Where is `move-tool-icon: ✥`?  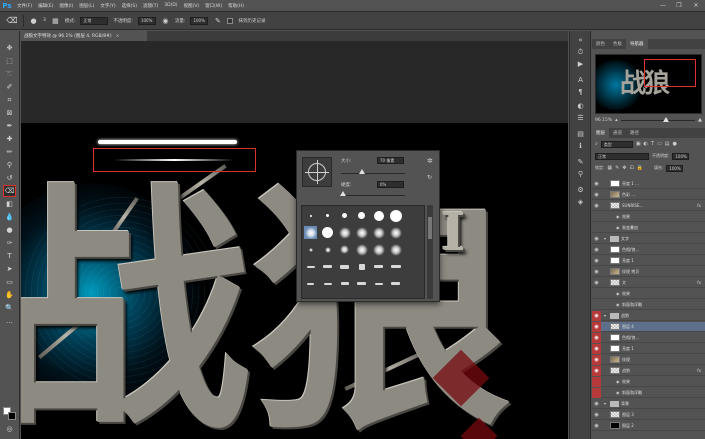
move-tool-icon: ✥ is located at coordinates (9, 48).